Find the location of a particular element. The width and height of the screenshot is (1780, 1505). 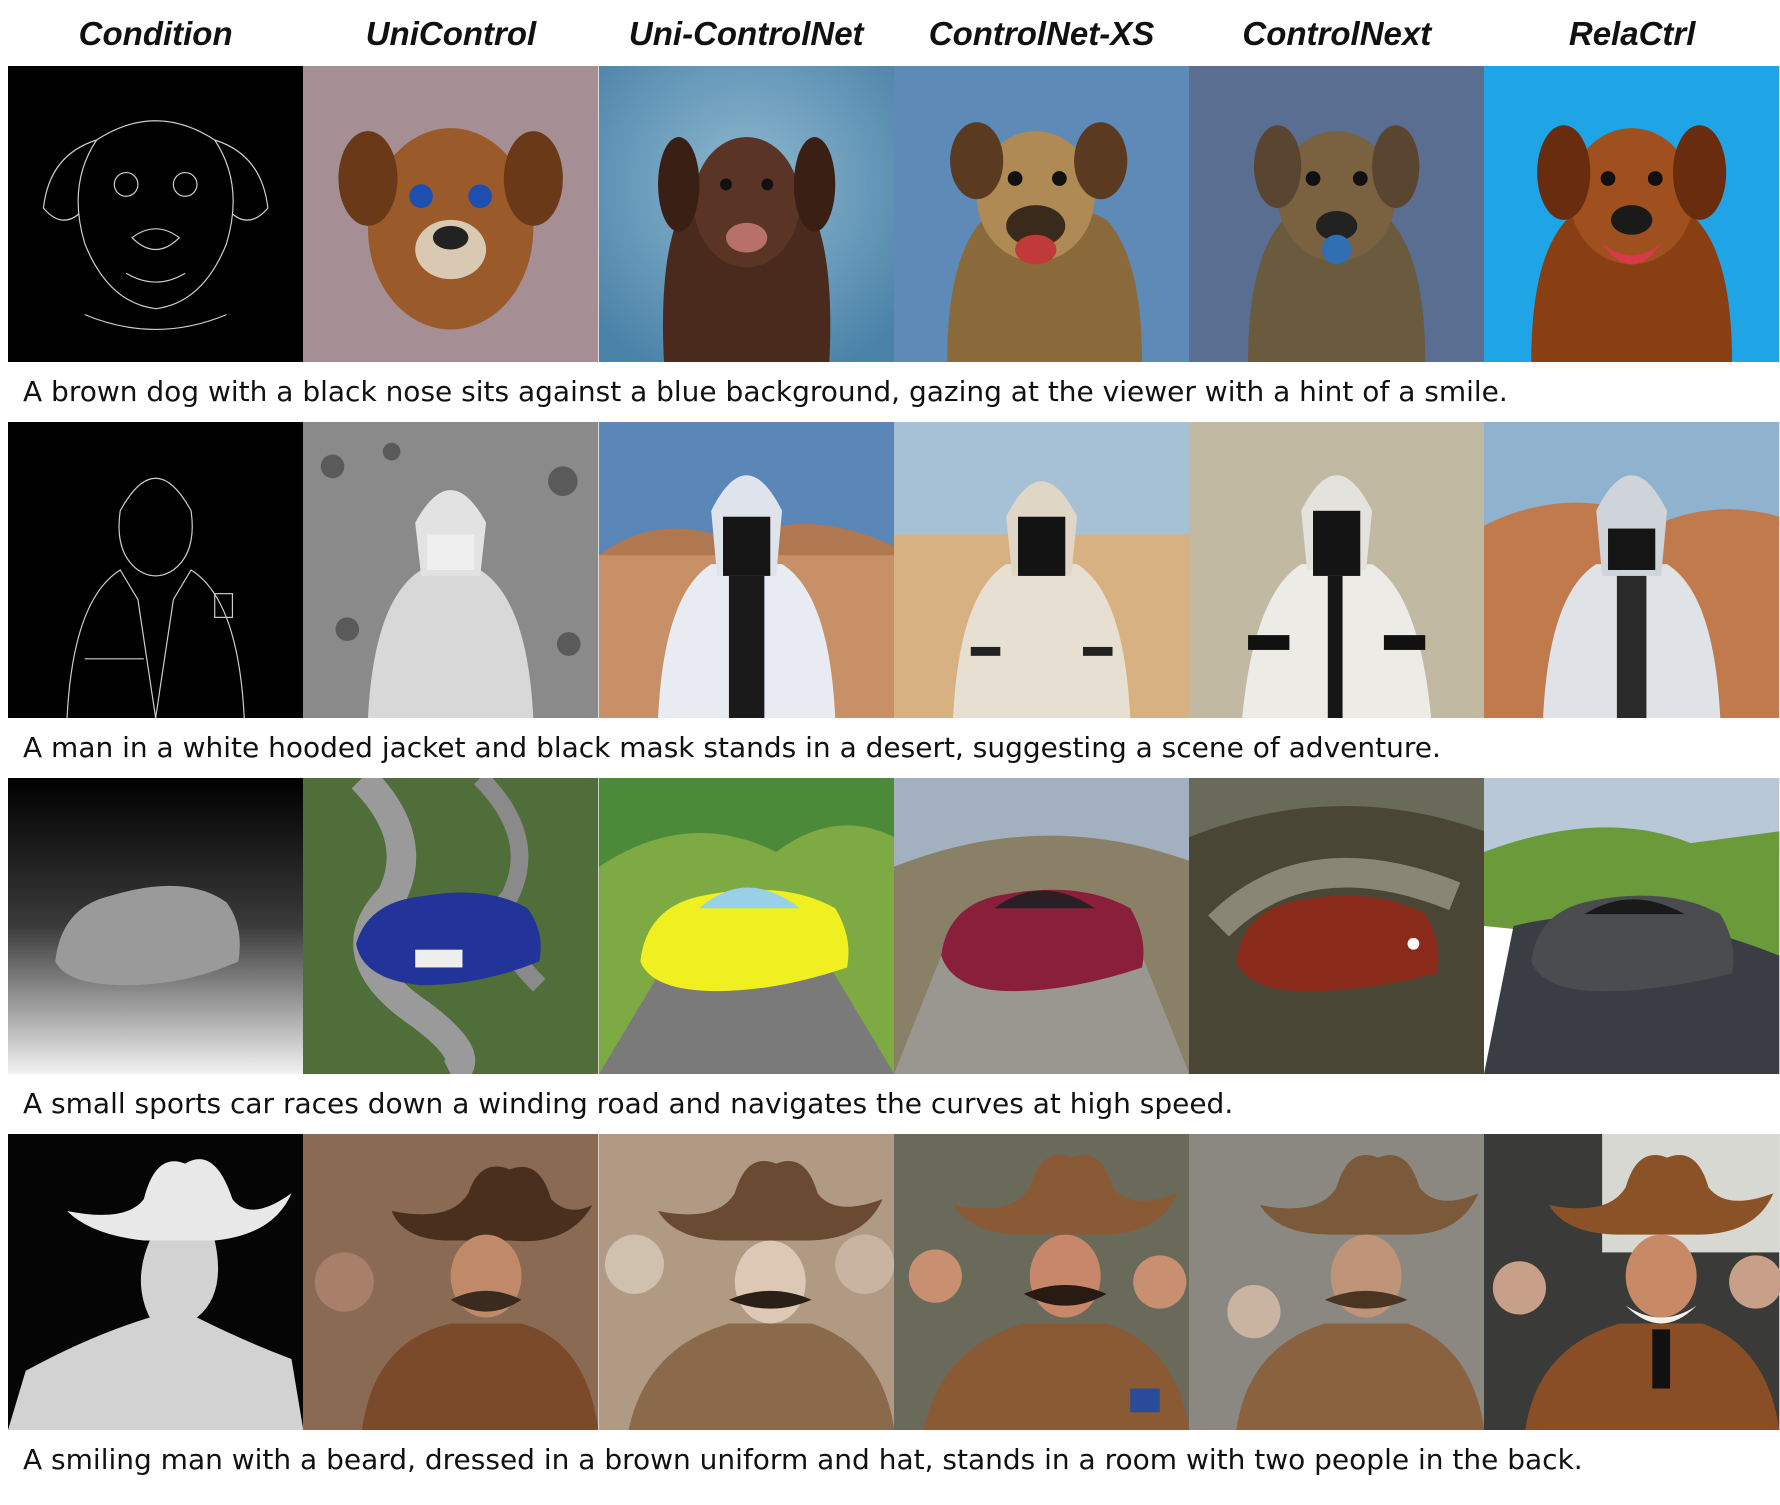

unicontrol-hooded-man-image is located at coordinates (451, 570).